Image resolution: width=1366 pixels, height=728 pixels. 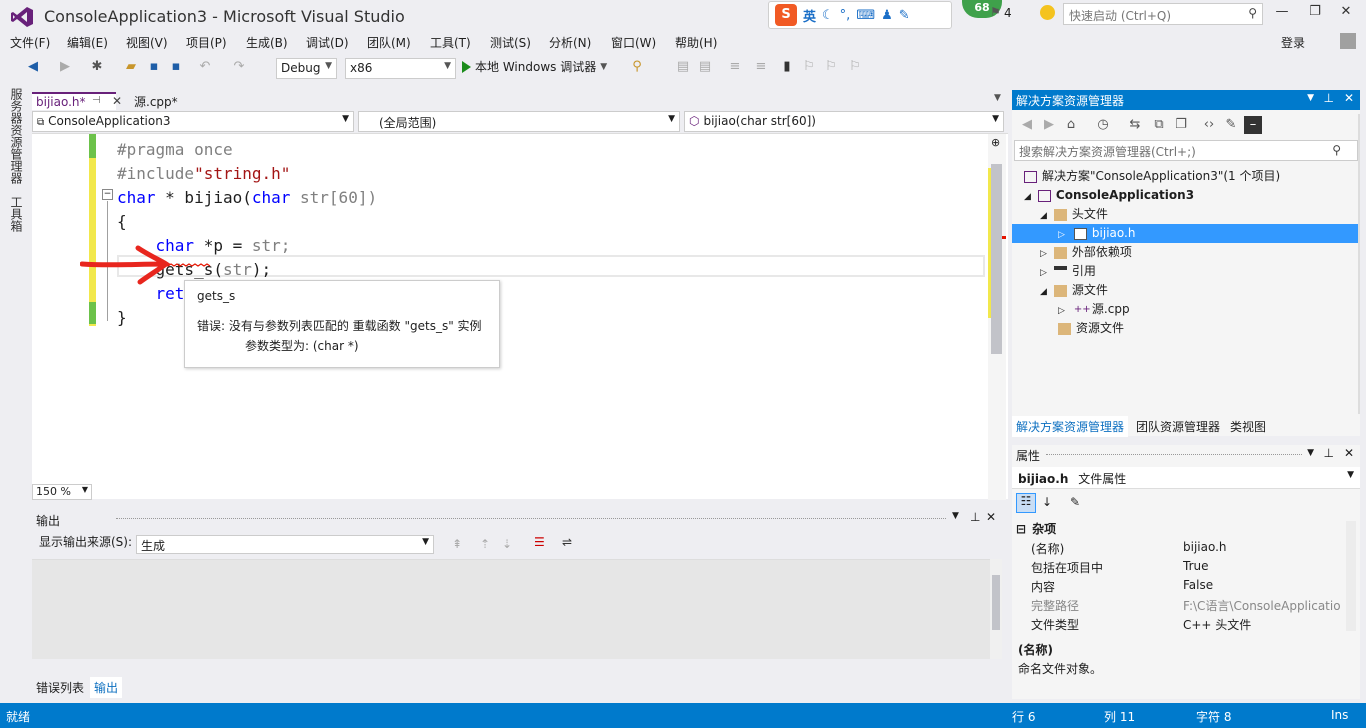 What do you see at coordinates (507, 544) in the screenshot?
I see `next-message-icon: ⇣` at bounding box center [507, 544].